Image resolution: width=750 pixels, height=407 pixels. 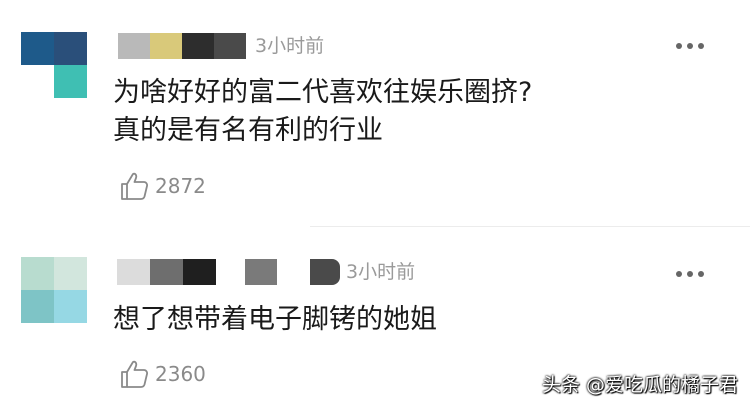 What do you see at coordinates (180, 186) in the screenshot?
I see `like-count: 2872` at bounding box center [180, 186].